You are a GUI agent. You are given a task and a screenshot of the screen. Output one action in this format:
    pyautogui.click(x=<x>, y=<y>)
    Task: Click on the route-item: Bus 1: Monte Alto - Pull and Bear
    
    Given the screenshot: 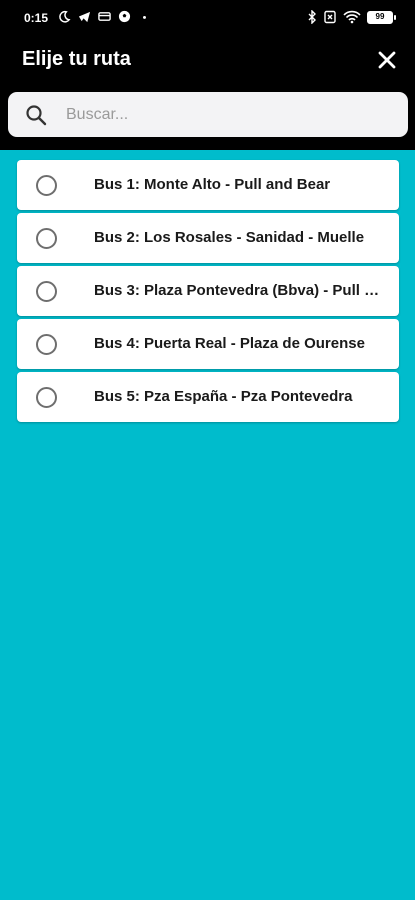 What is the action you would take?
    pyautogui.click(x=208, y=185)
    